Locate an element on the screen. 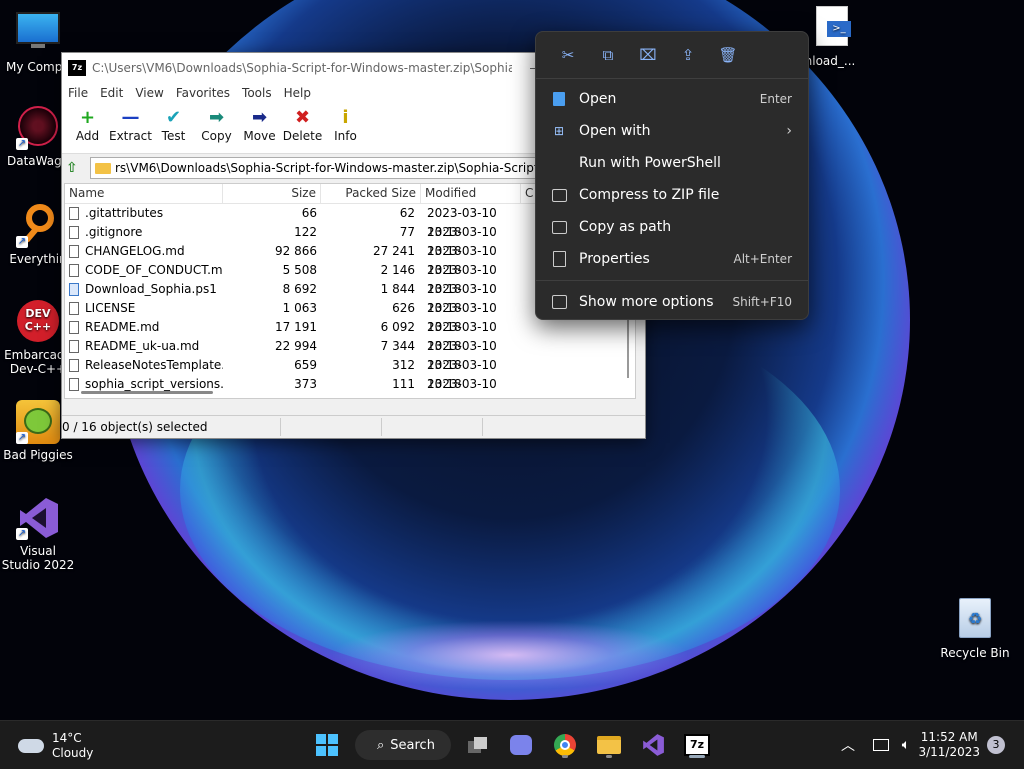  status-segment is located at coordinates (432, 427).